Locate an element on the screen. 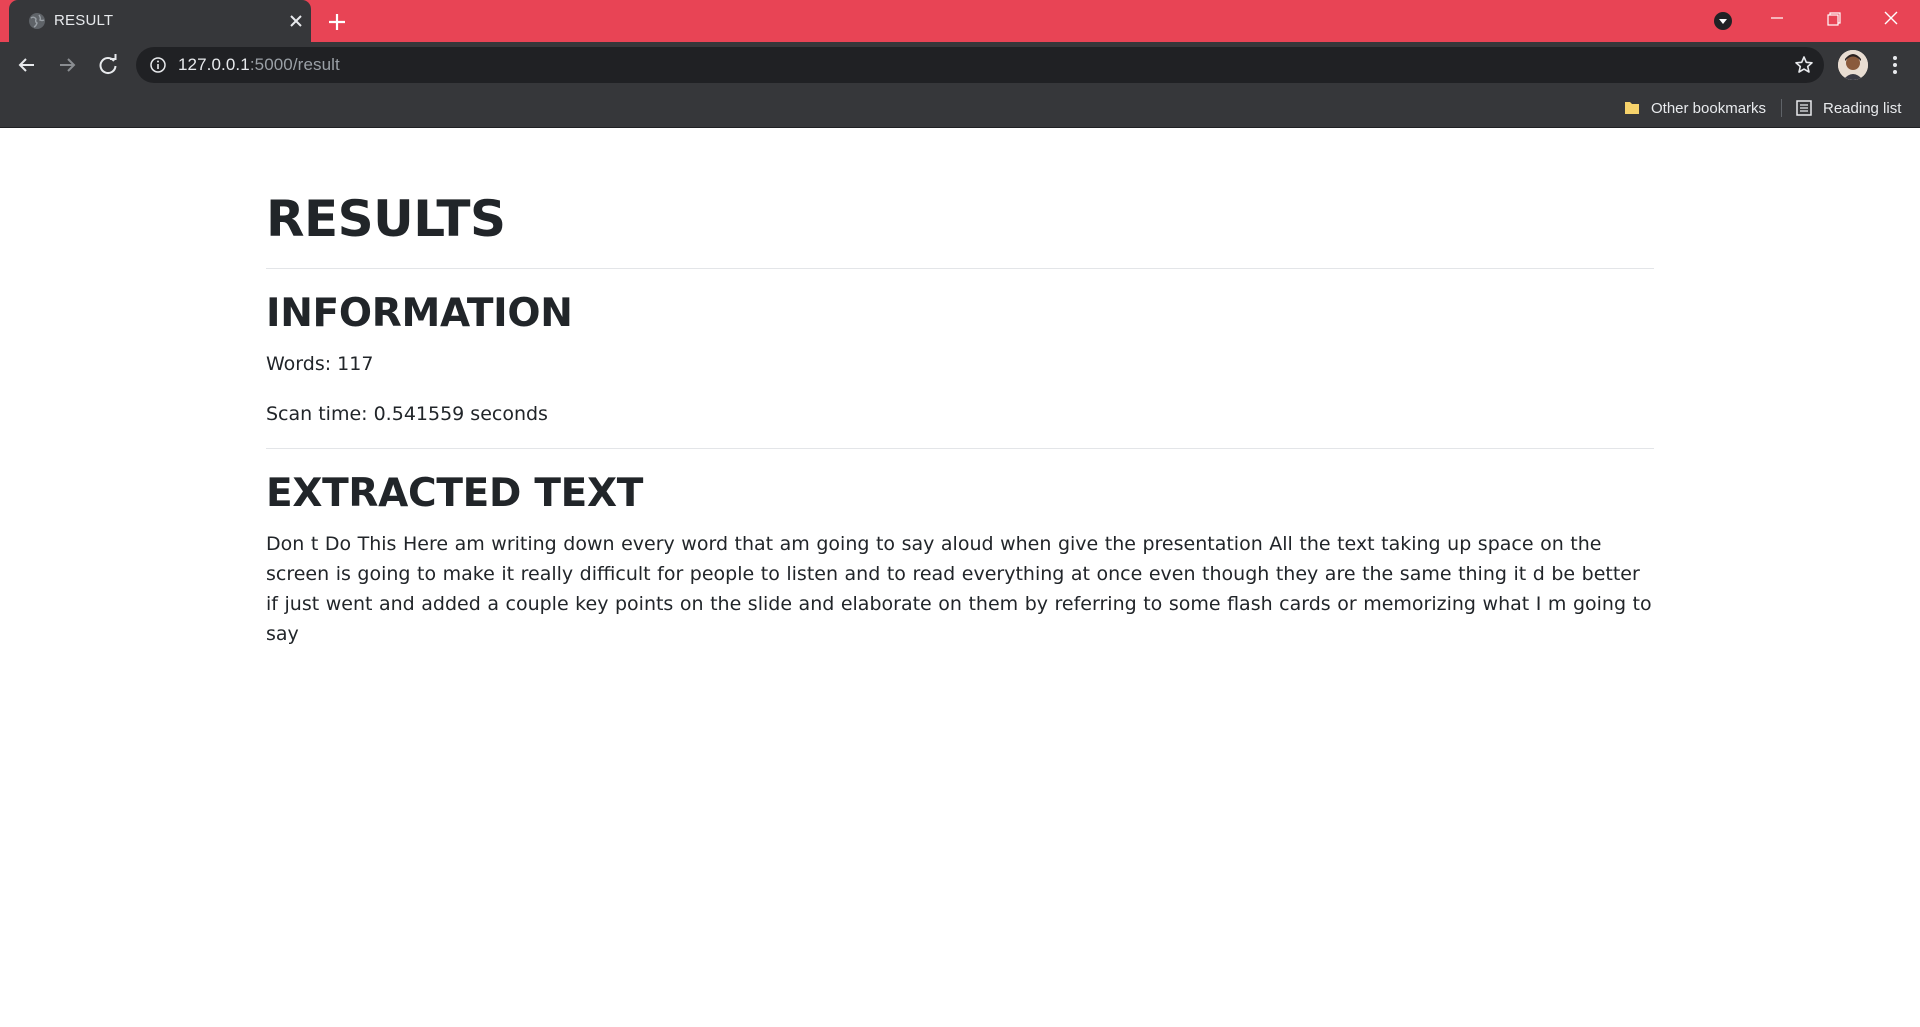 The height and width of the screenshot is (1027, 1920). new-tab-plus-icon is located at coordinates (337, 22).